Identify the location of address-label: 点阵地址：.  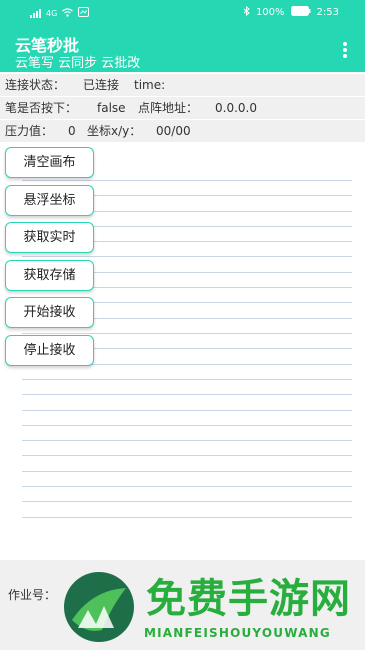
(168, 108).